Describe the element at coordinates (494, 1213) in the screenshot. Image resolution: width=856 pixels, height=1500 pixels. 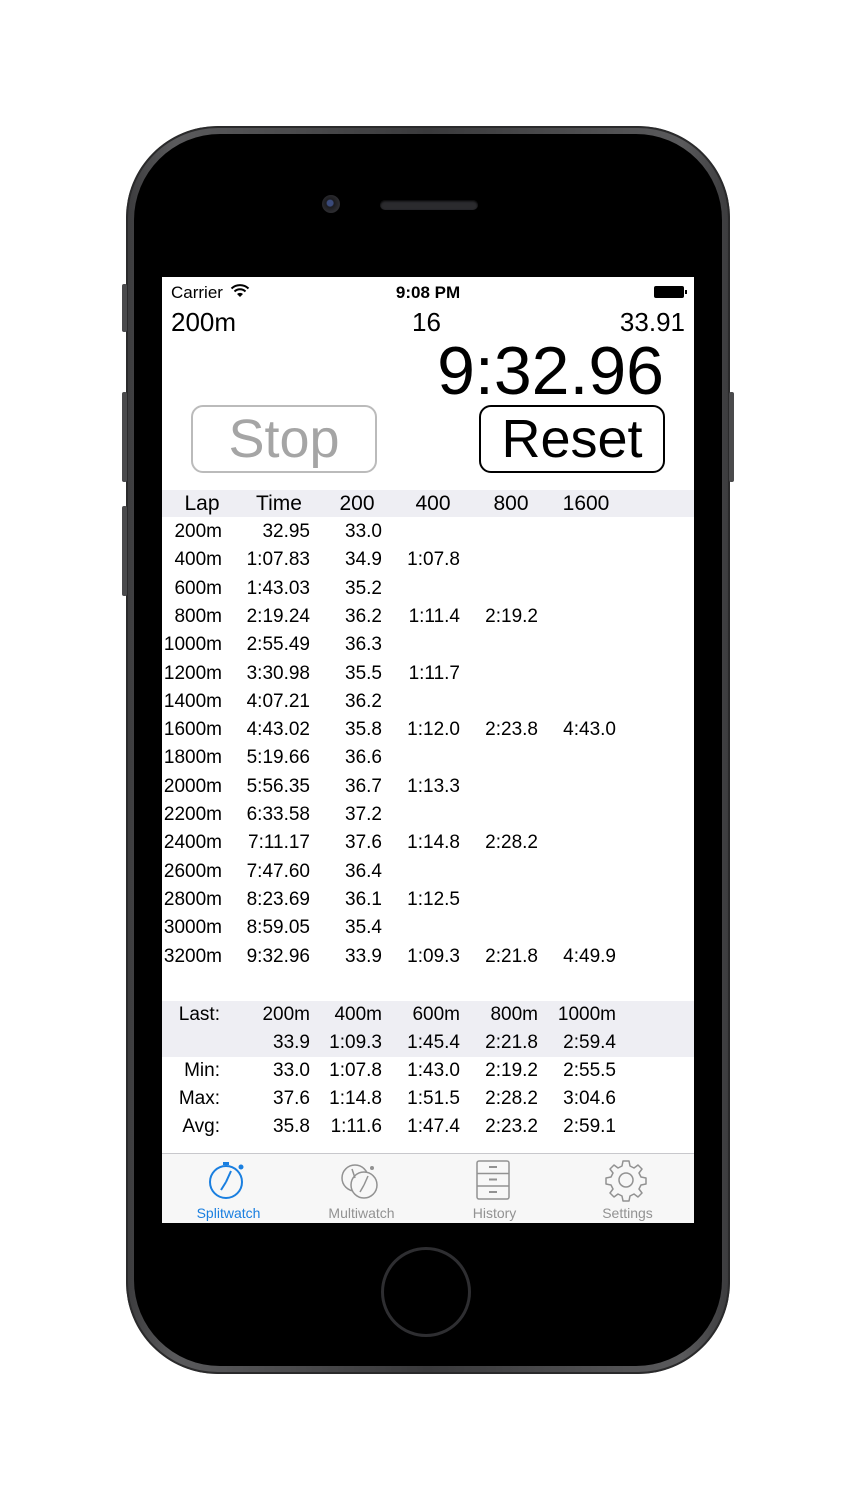
I see `tab-label: History` at that location.